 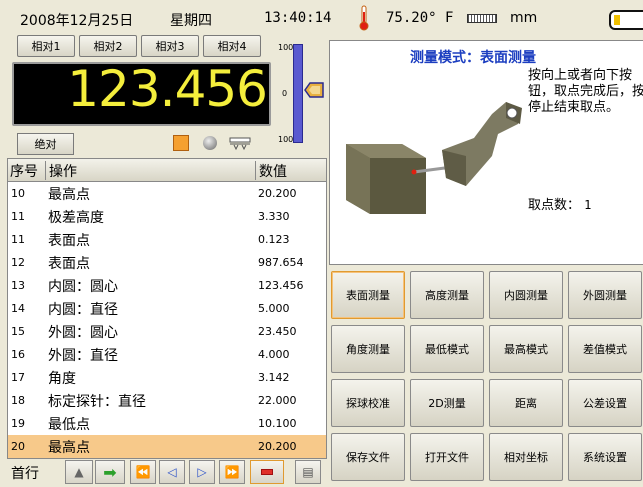 I want to click on row-operation: 外圆：圆心, so click(x=83, y=332).